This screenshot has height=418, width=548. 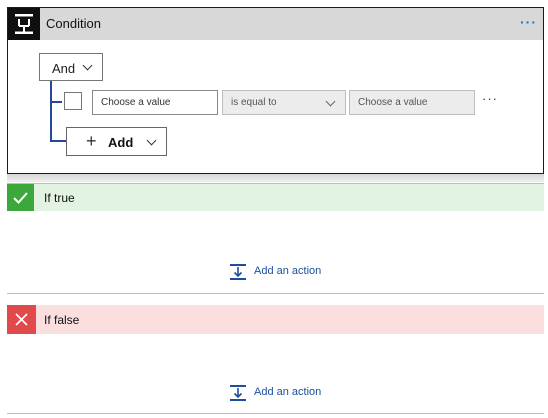 I want to click on group-operator-dropdown: And, so click(x=71, y=67).